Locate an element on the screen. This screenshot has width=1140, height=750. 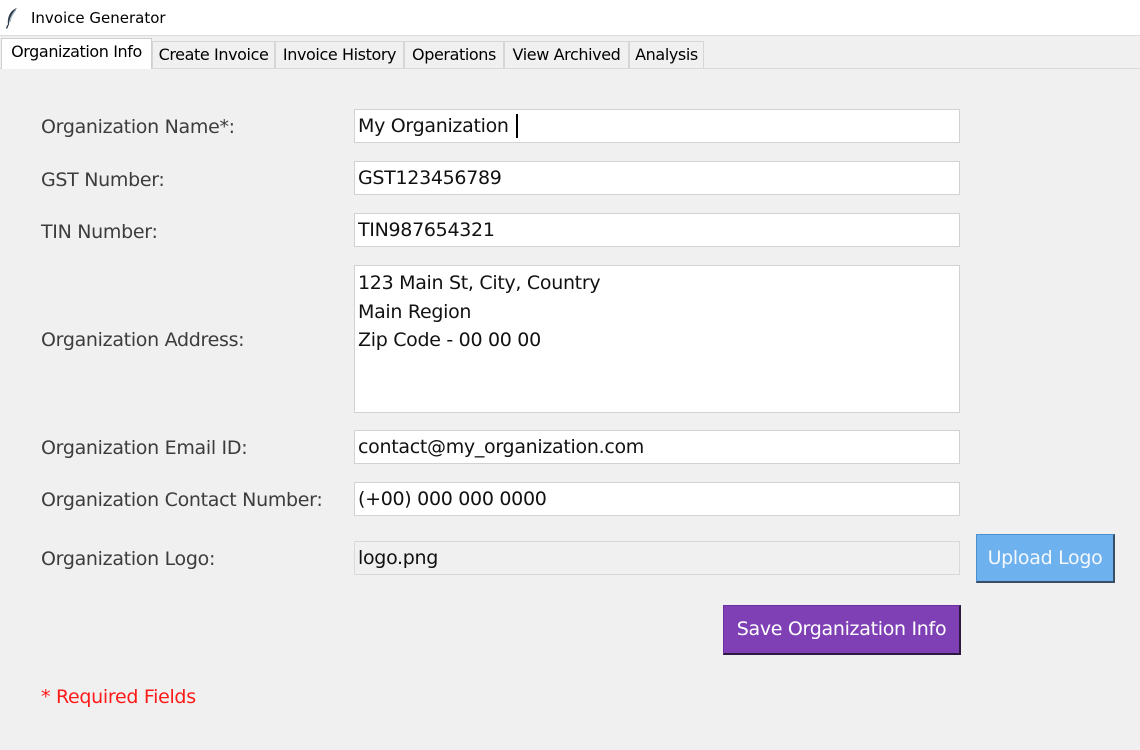
tab-analysis: Analysis is located at coordinates (666, 54).